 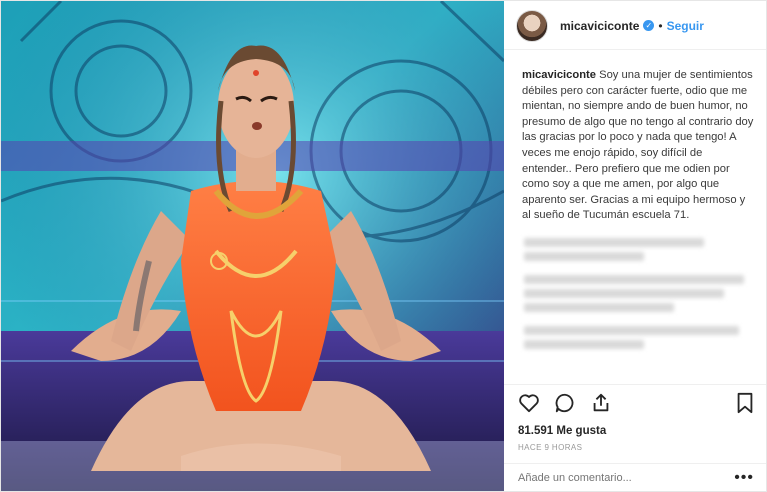 I want to click on post-timestamp: HACE 9 HORAS, so click(x=636, y=447).